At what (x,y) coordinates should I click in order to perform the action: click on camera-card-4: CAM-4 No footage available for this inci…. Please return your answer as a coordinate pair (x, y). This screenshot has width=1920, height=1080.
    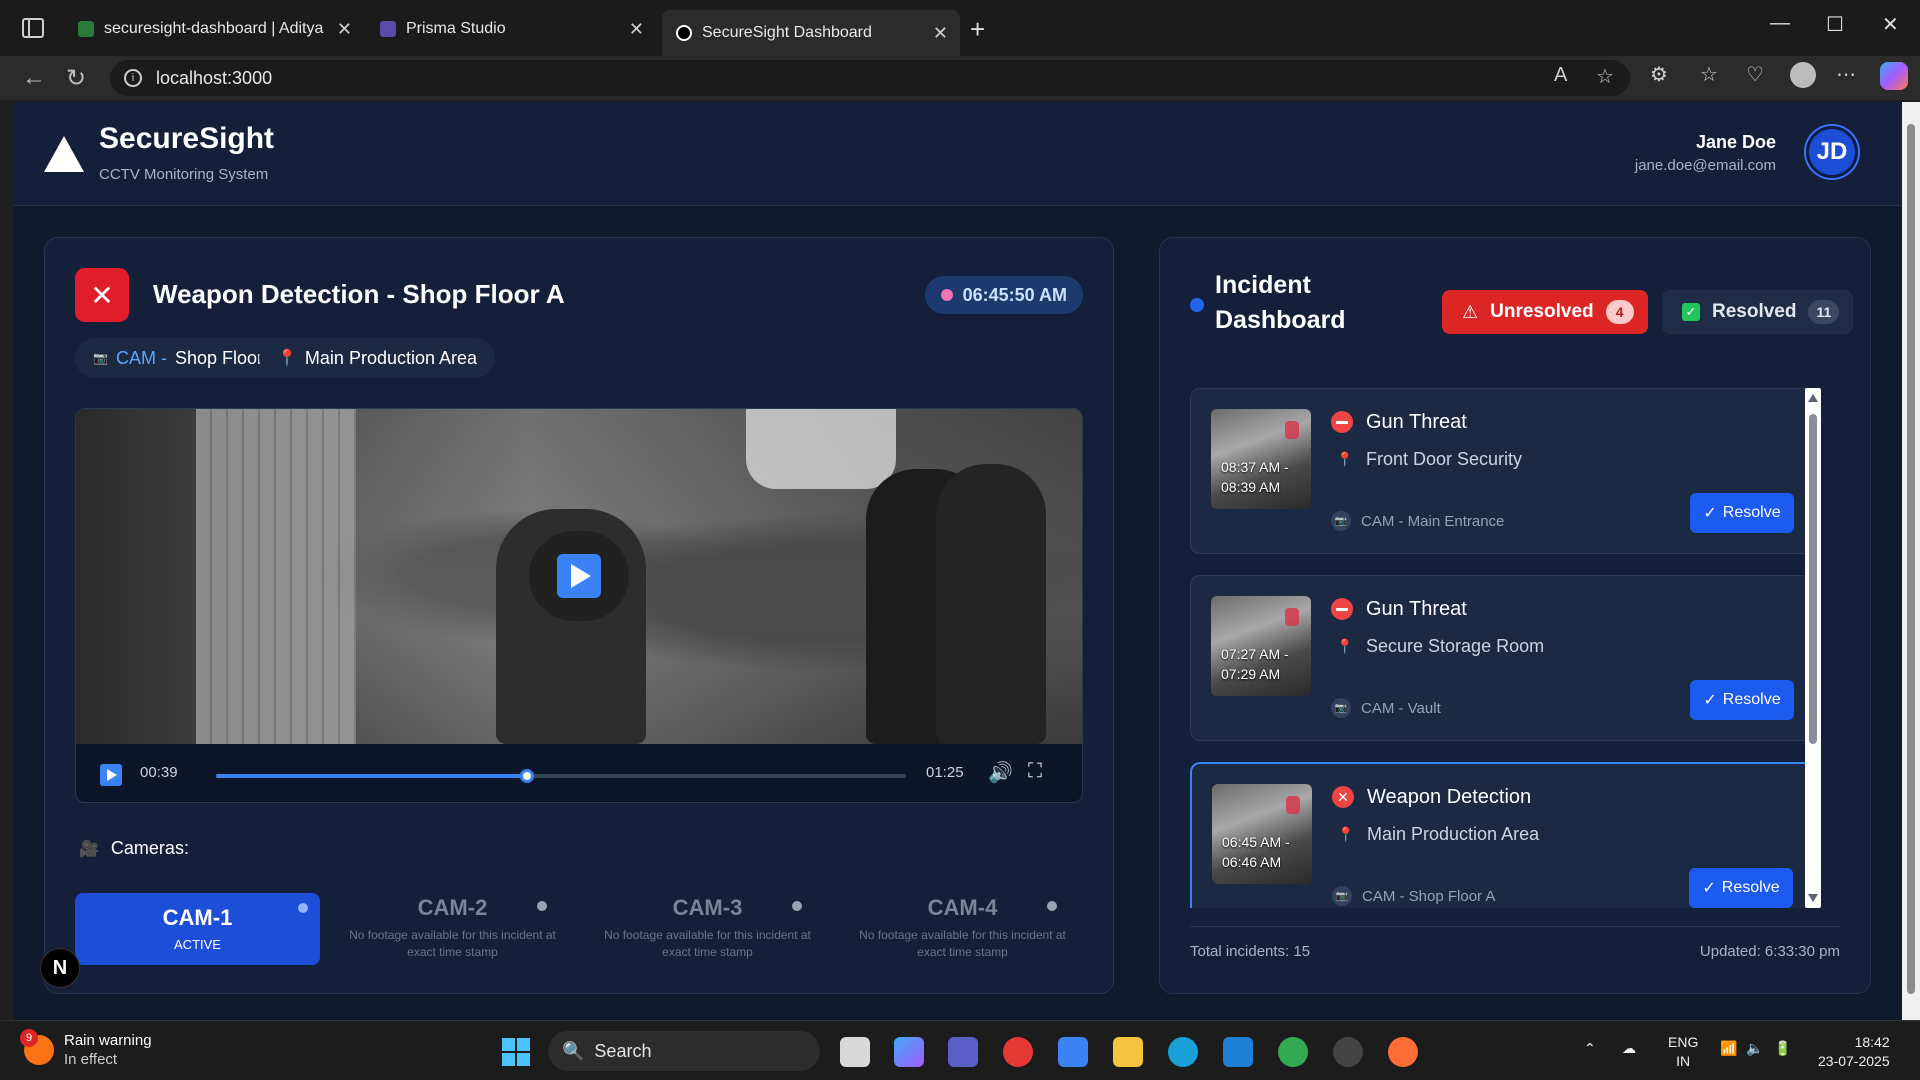
    Looking at the image, I should click on (962, 929).